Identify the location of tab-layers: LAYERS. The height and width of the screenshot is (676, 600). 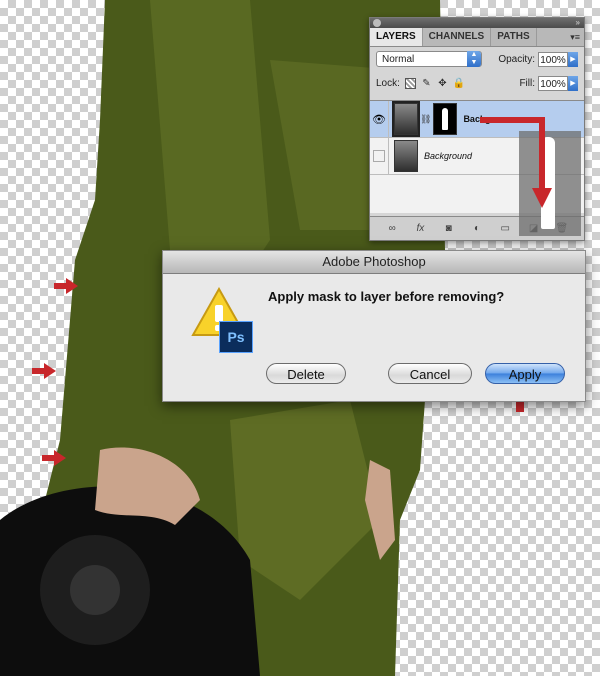
(396, 37).